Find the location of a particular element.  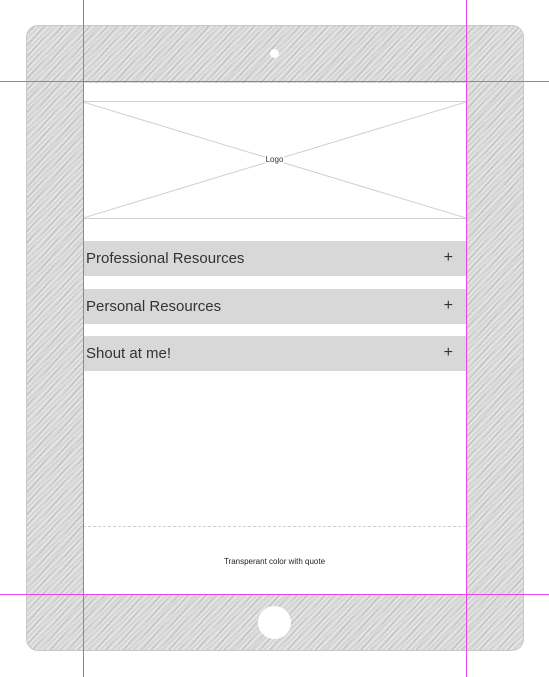

guide-line-top is located at coordinates (274, 81).